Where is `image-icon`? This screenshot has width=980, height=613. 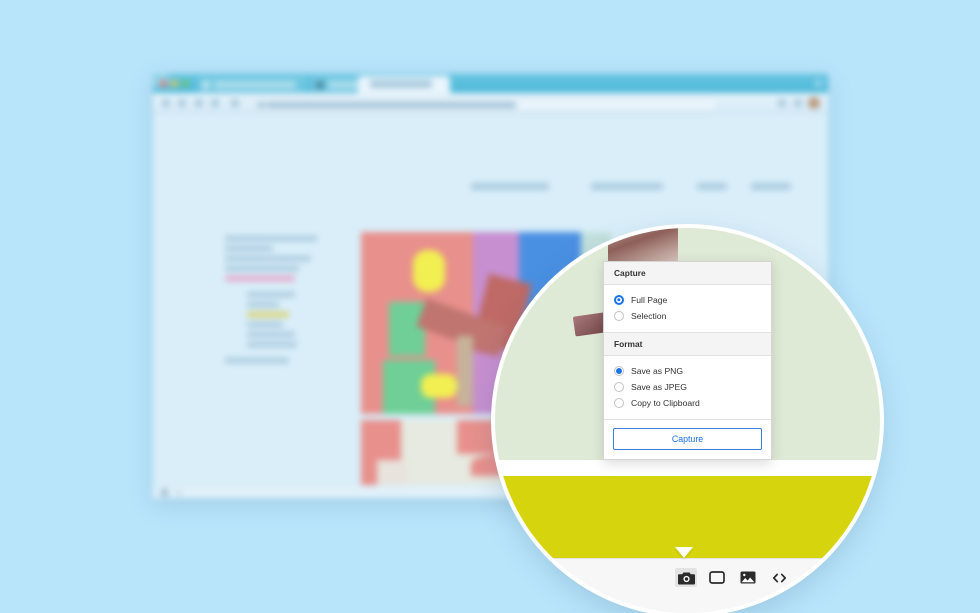
image-icon is located at coordinates (748, 577).